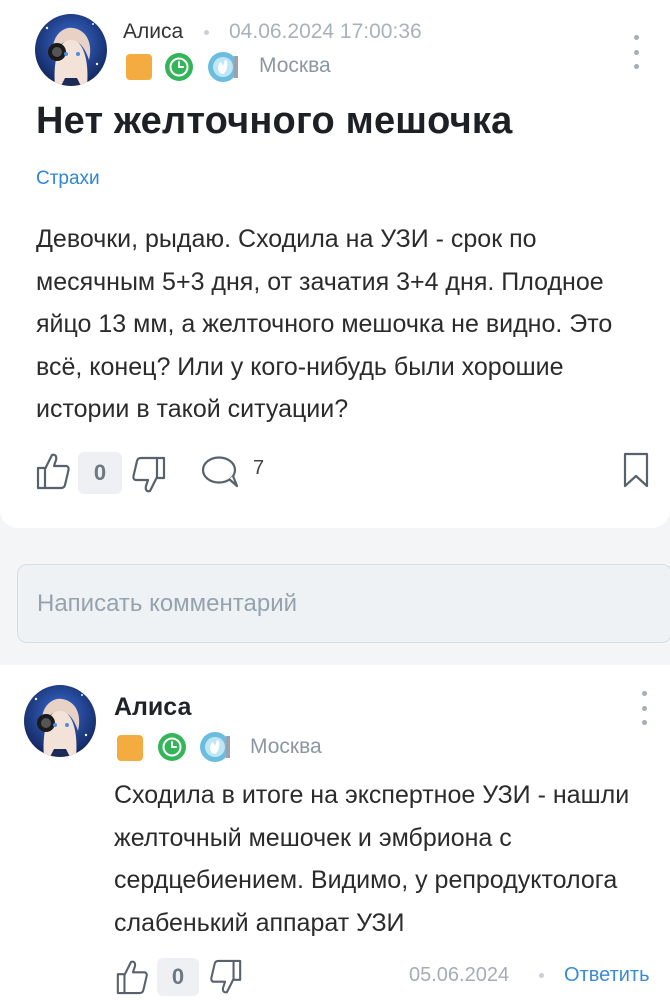 The width and height of the screenshot is (670, 1000). Describe the element at coordinates (258, 468) in the screenshot. I see `post-comments-count: 7` at that location.